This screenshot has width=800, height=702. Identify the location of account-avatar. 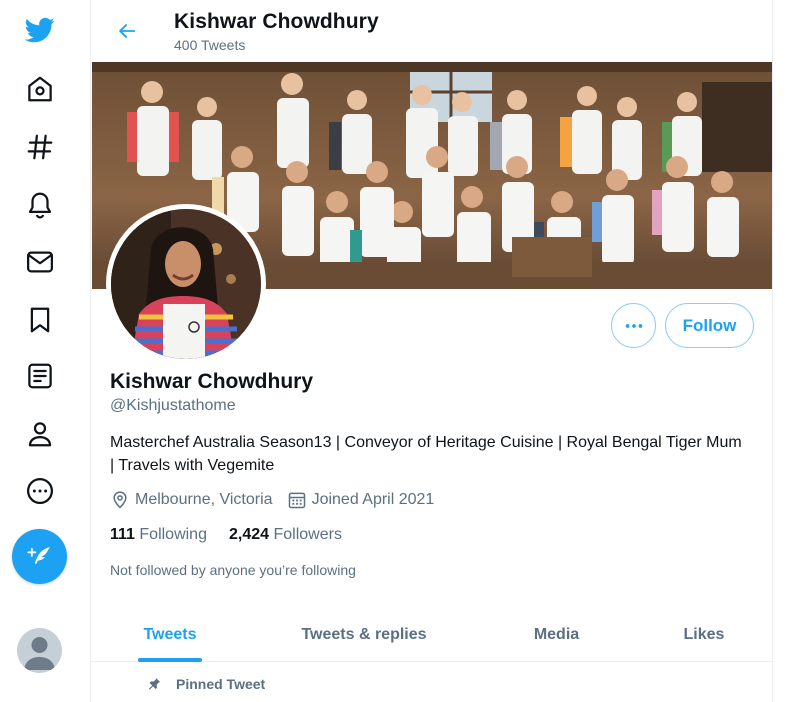
(39, 650).